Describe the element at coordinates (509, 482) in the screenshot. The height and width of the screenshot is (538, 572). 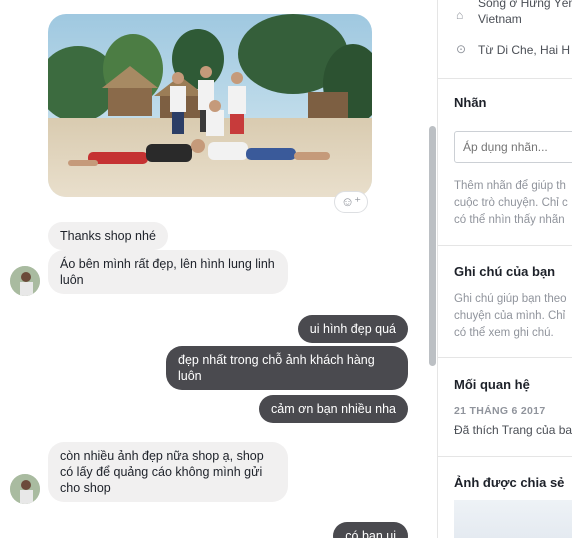
I see `shared-photos-title: Ảnh được chia sẻ` at that location.